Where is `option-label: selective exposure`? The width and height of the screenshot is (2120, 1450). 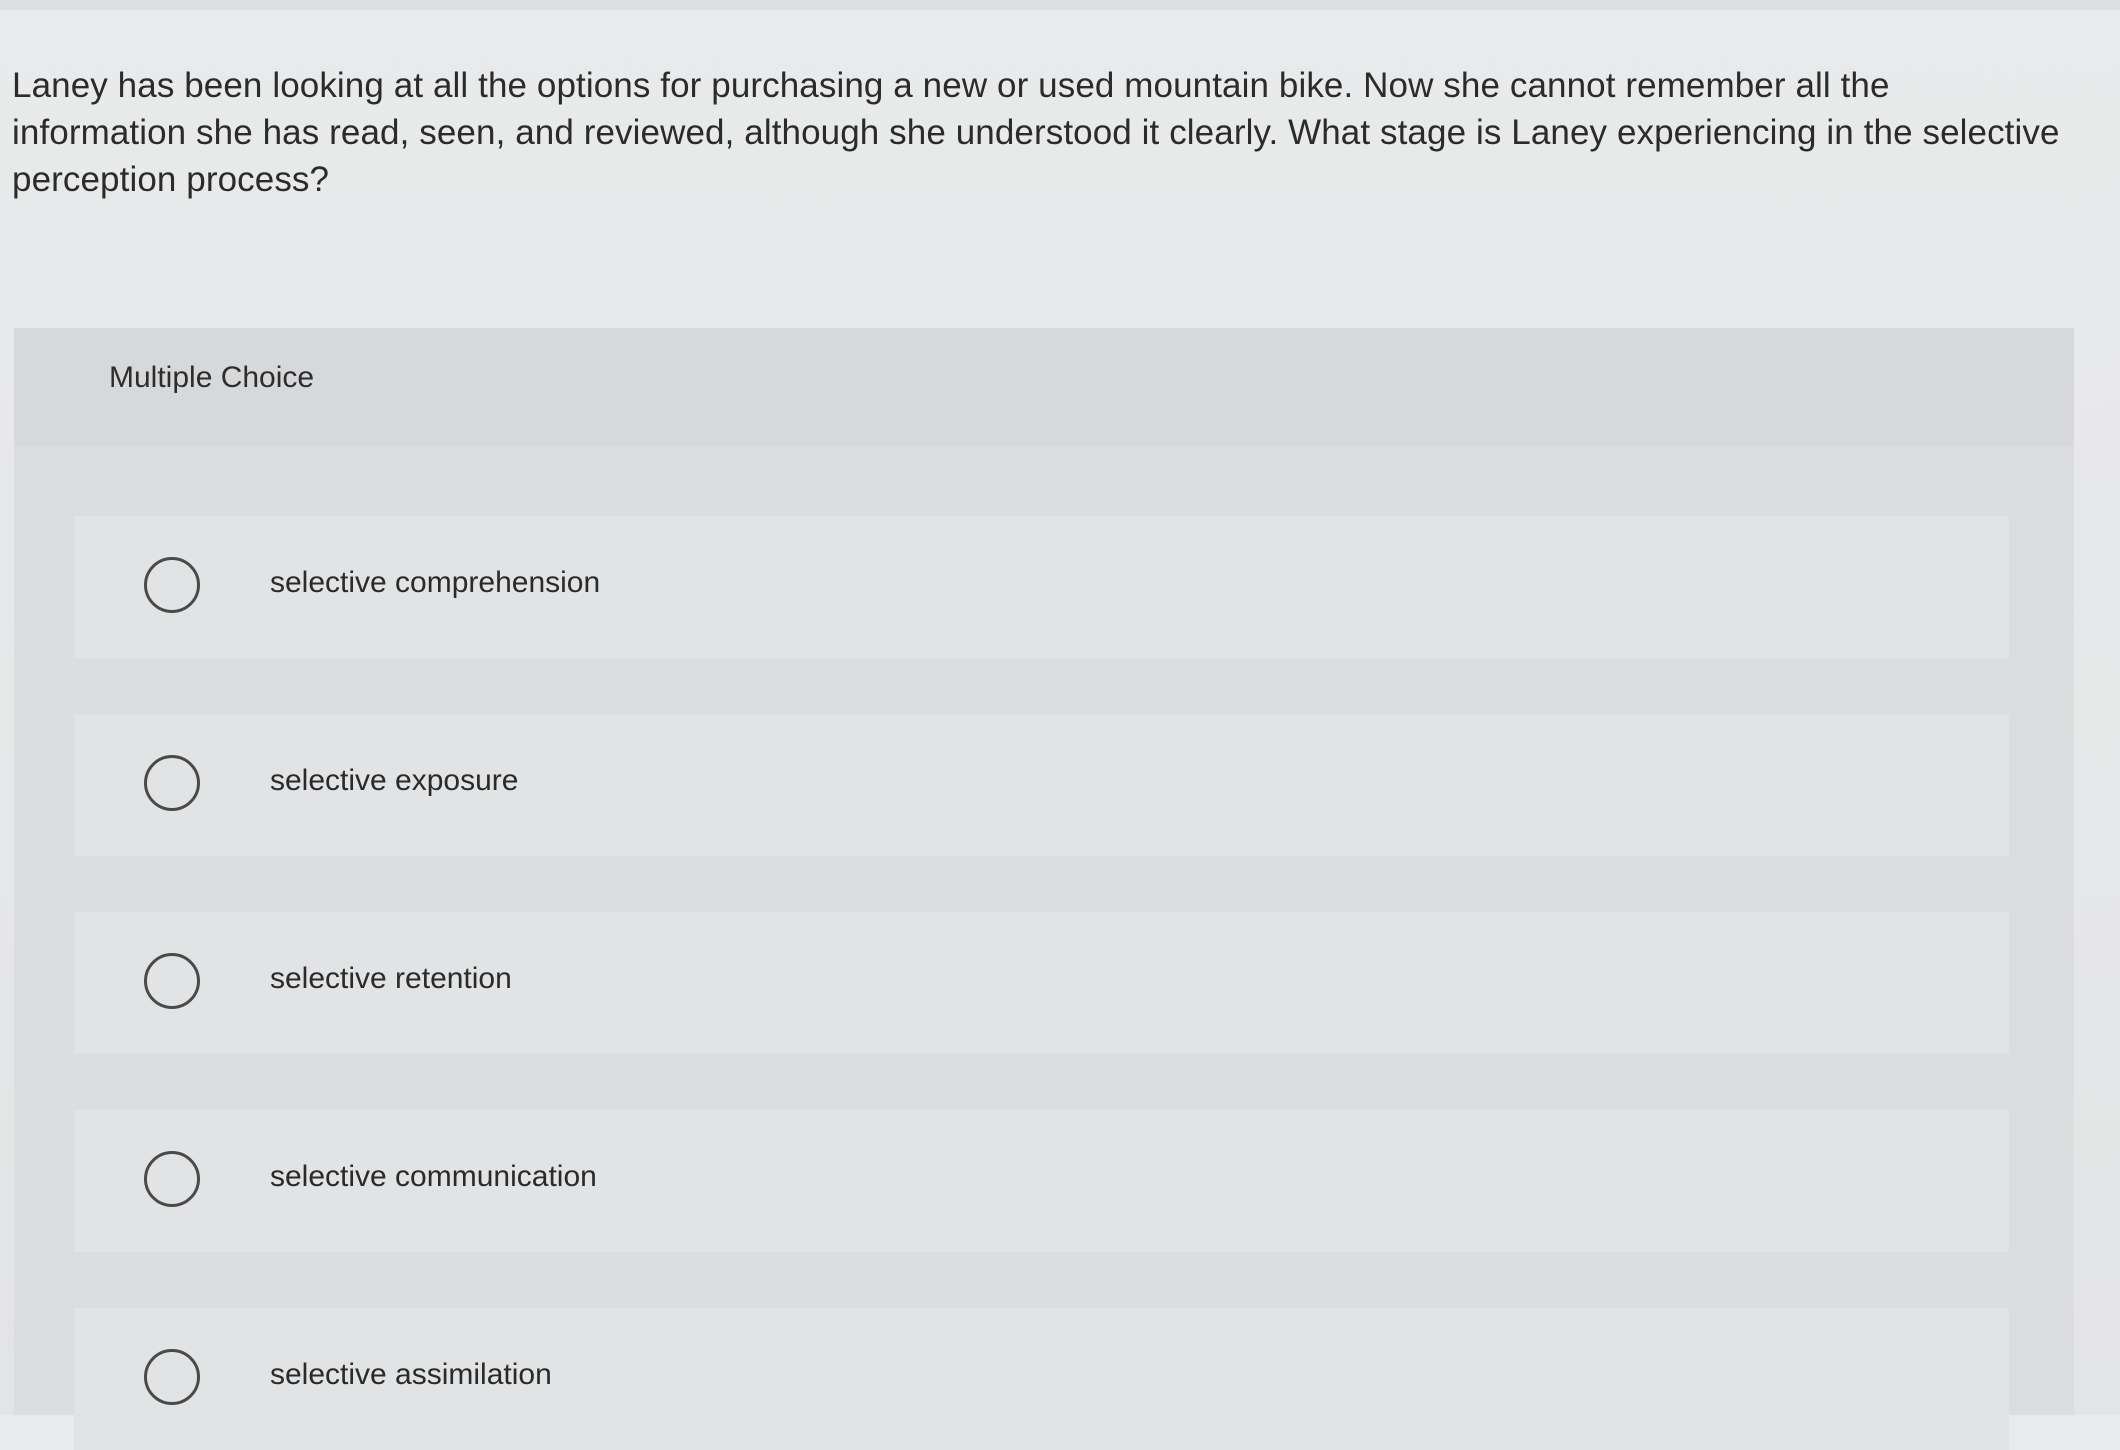 option-label: selective exposure is located at coordinates (394, 780).